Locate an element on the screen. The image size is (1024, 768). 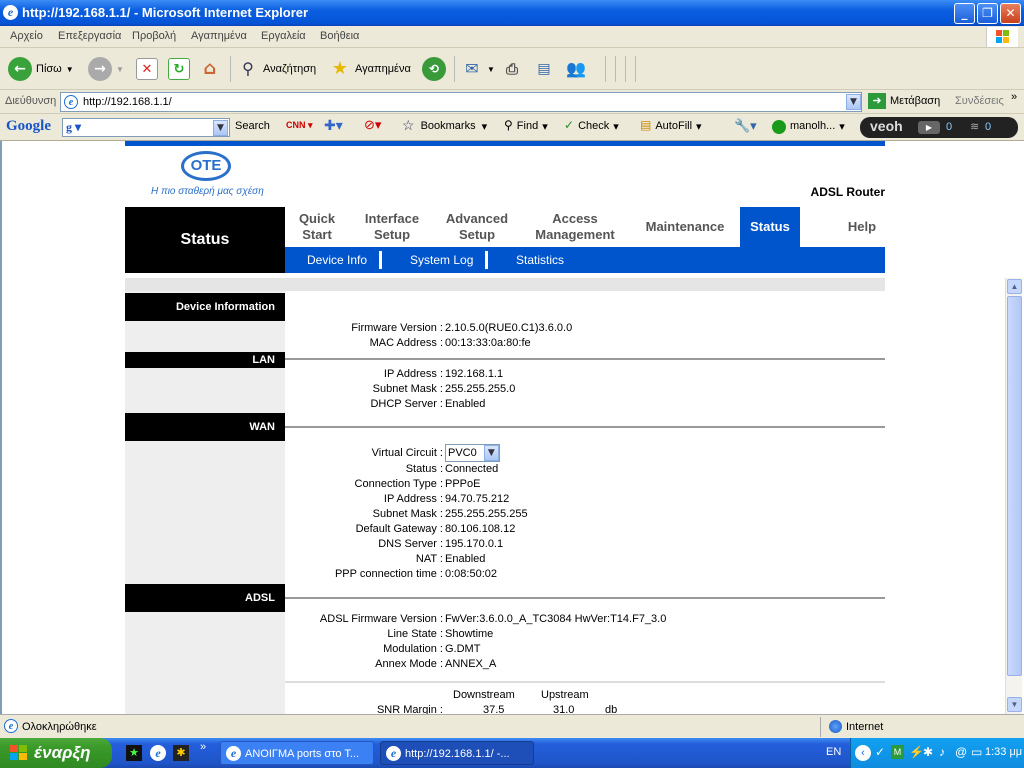
nav-help: Help is located at coordinates (862, 227).